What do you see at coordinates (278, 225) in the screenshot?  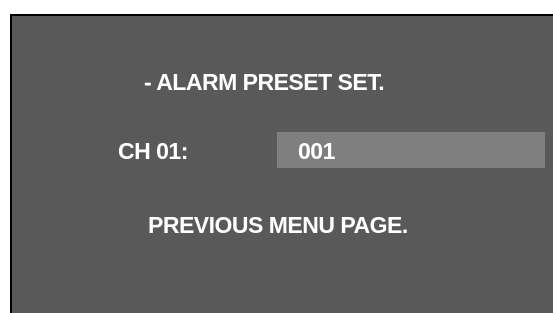 I see `previous-menu-page-item: PREVIOUS MENU PAGE.` at bounding box center [278, 225].